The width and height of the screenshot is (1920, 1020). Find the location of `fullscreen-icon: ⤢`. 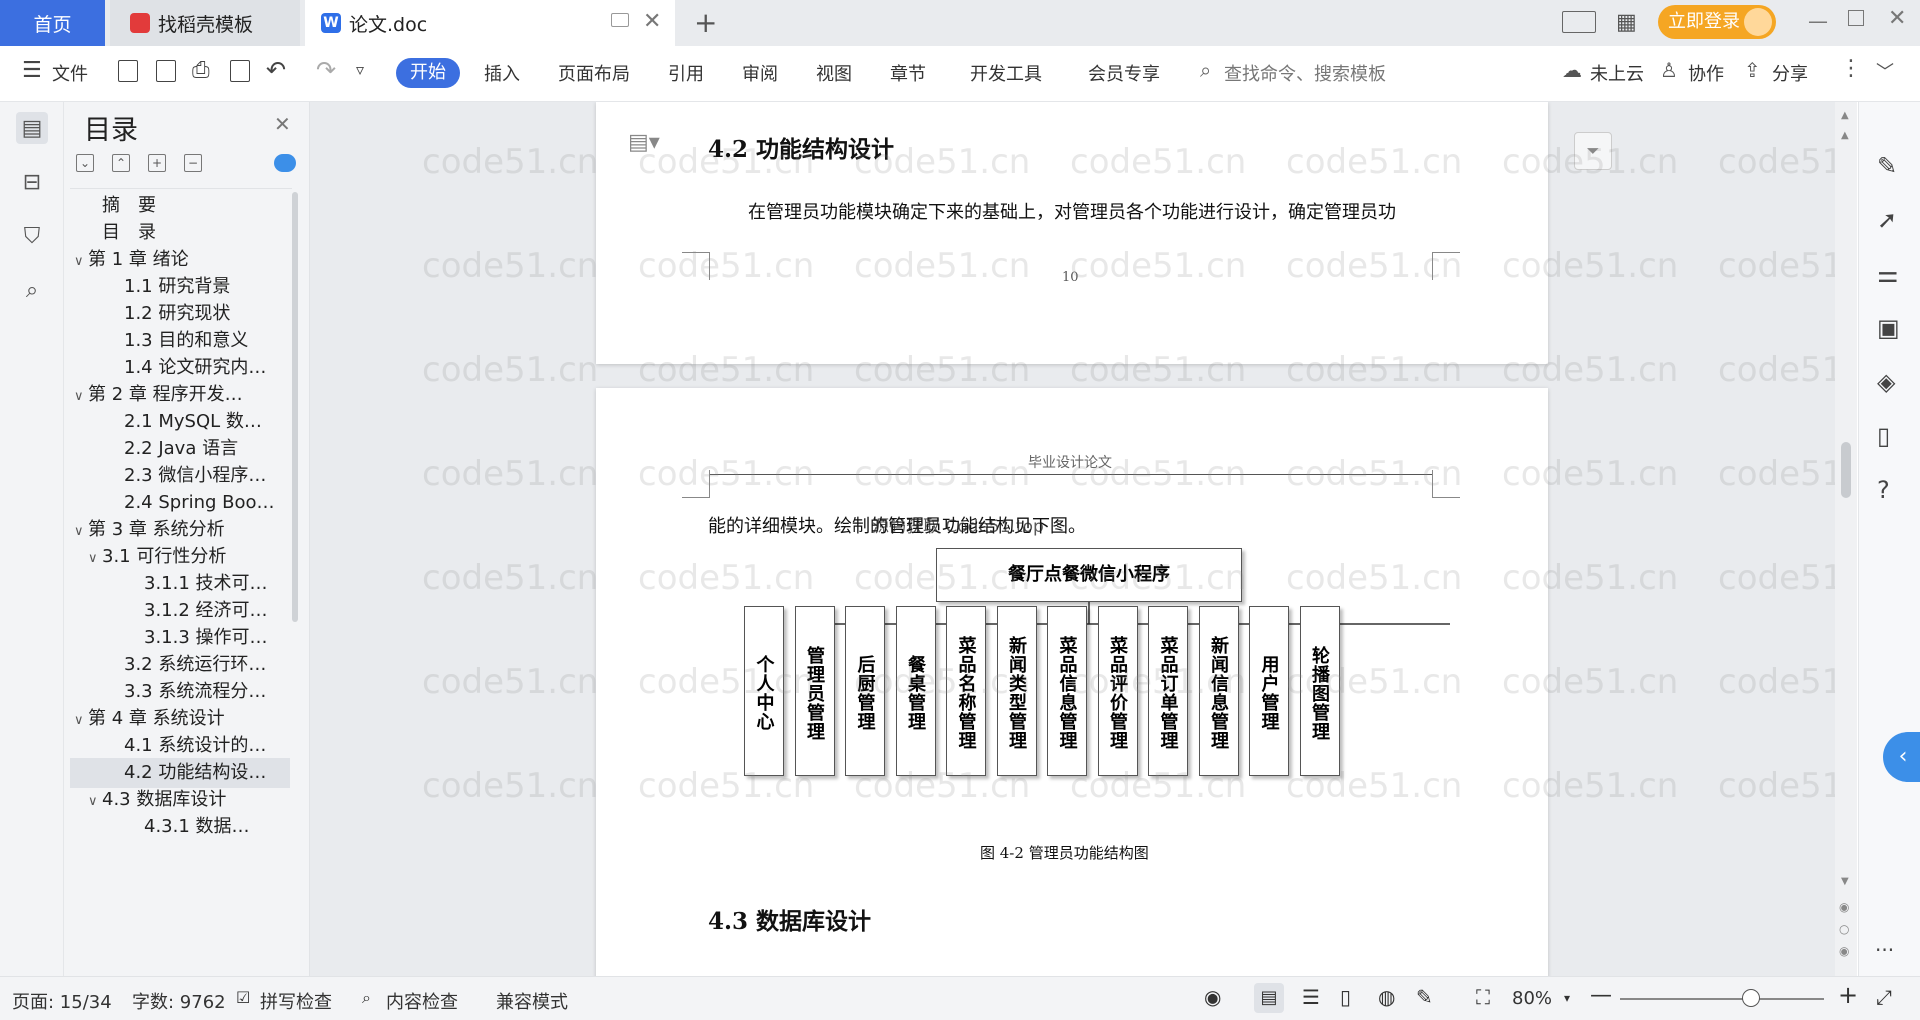

fullscreen-icon: ⤢ is located at coordinates (1884, 997).